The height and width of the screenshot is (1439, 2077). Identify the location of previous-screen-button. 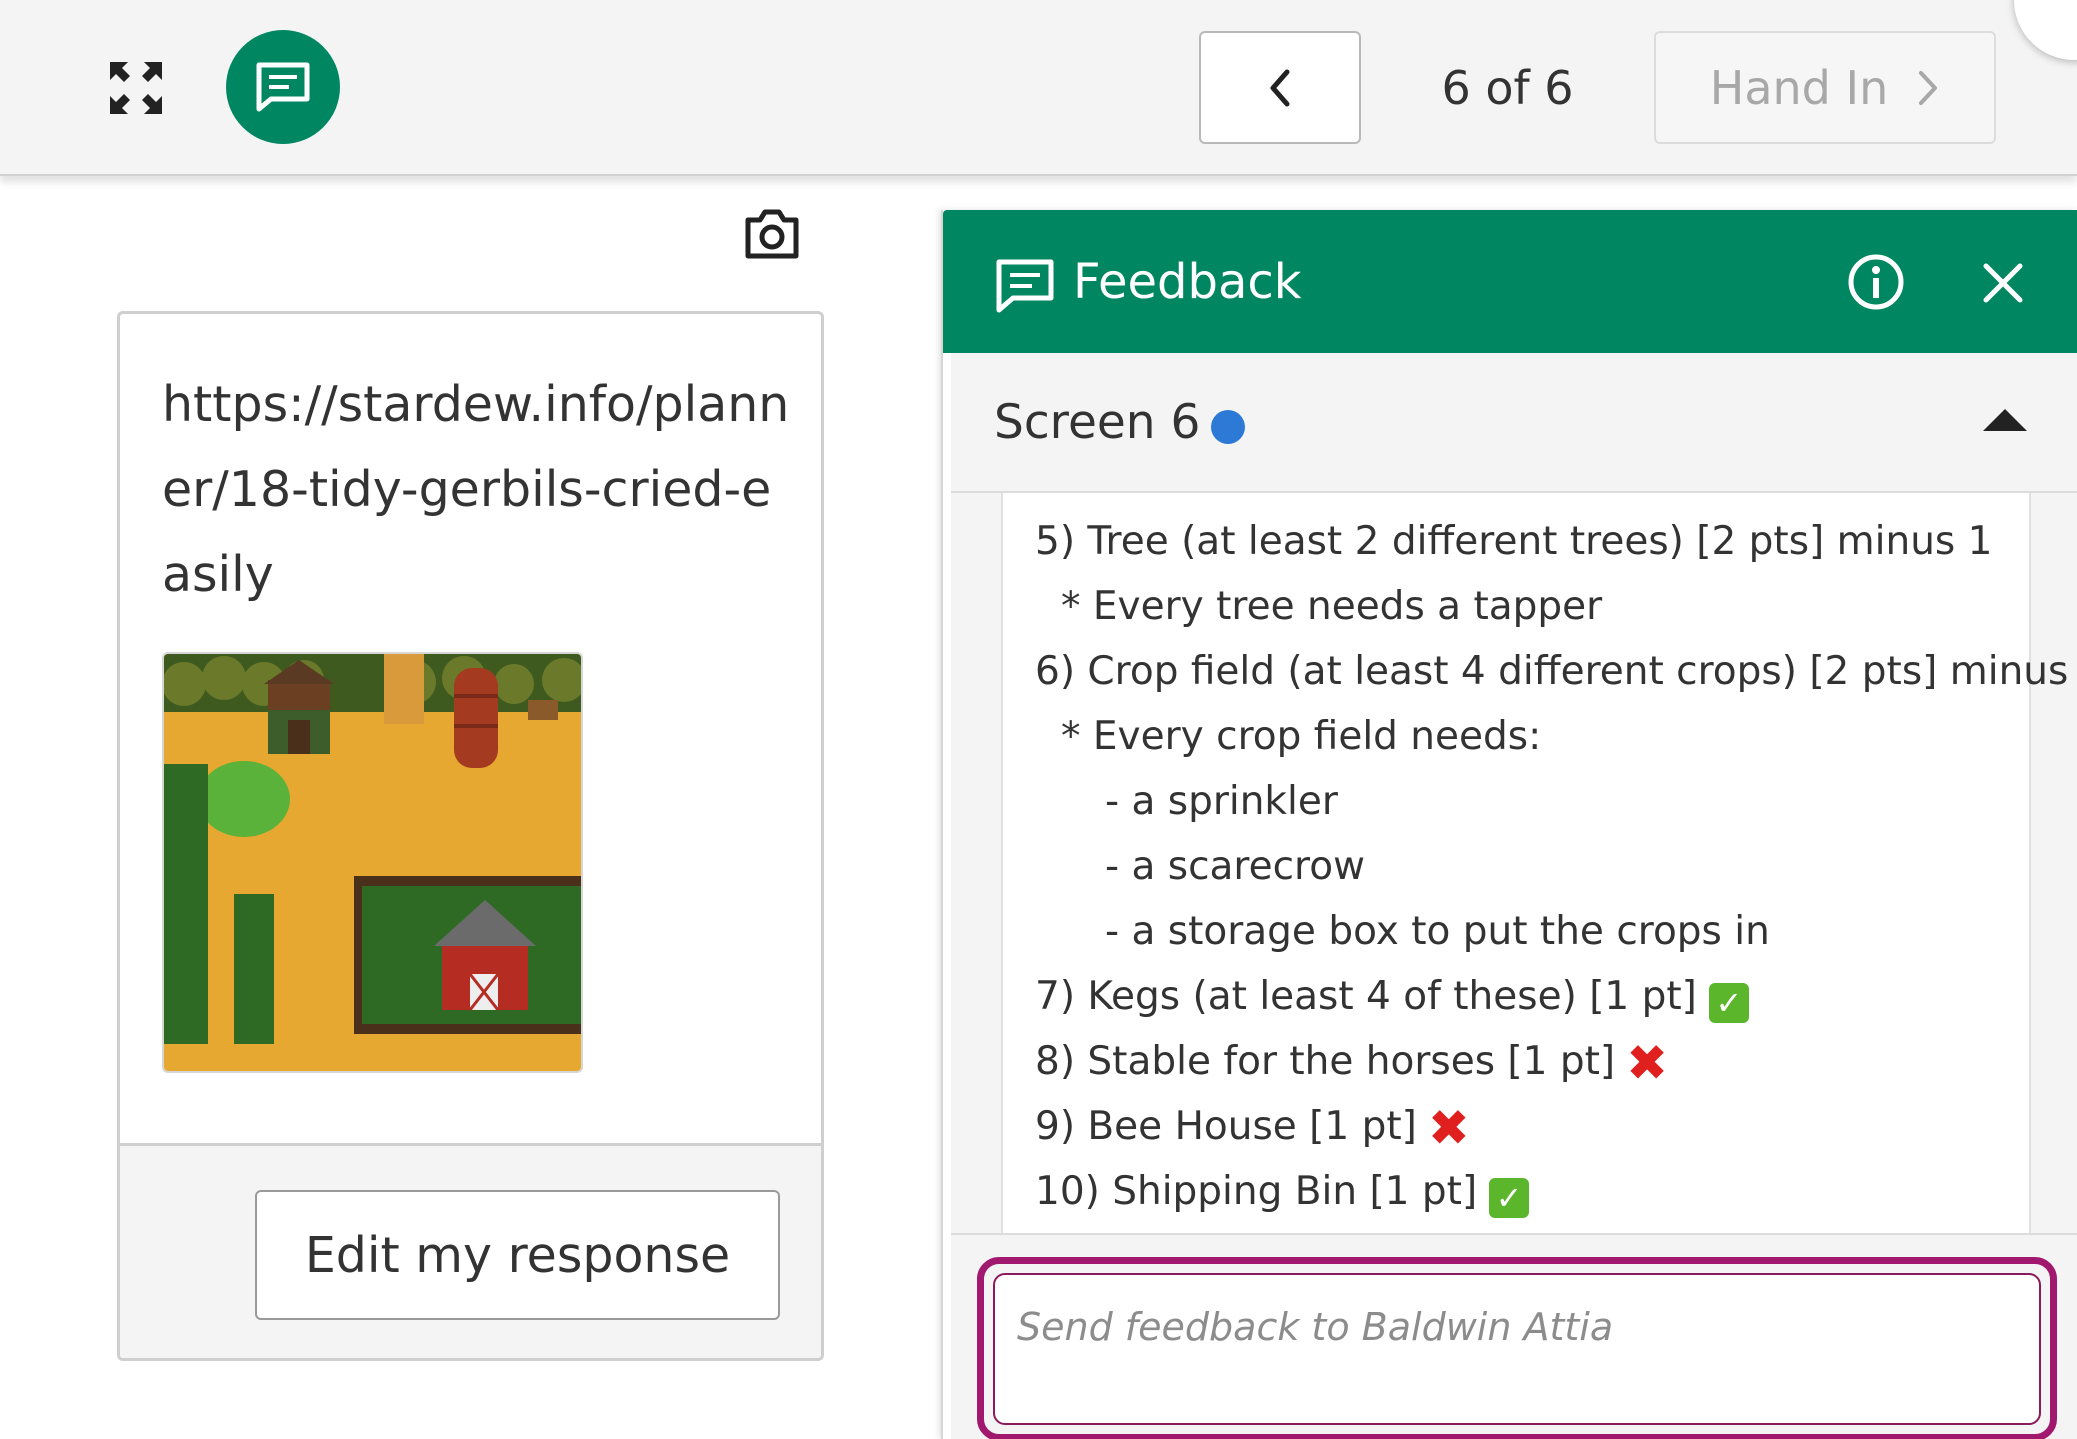
(1280, 87).